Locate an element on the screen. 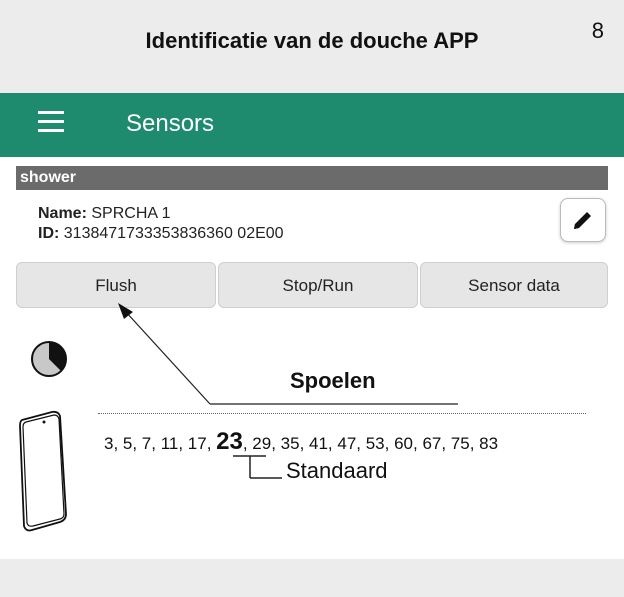 The image size is (624, 597). sequence-after: , 29, 35, 41, 47, 53, 60, 67, 75, 83 is located at coordinates (370, 443).